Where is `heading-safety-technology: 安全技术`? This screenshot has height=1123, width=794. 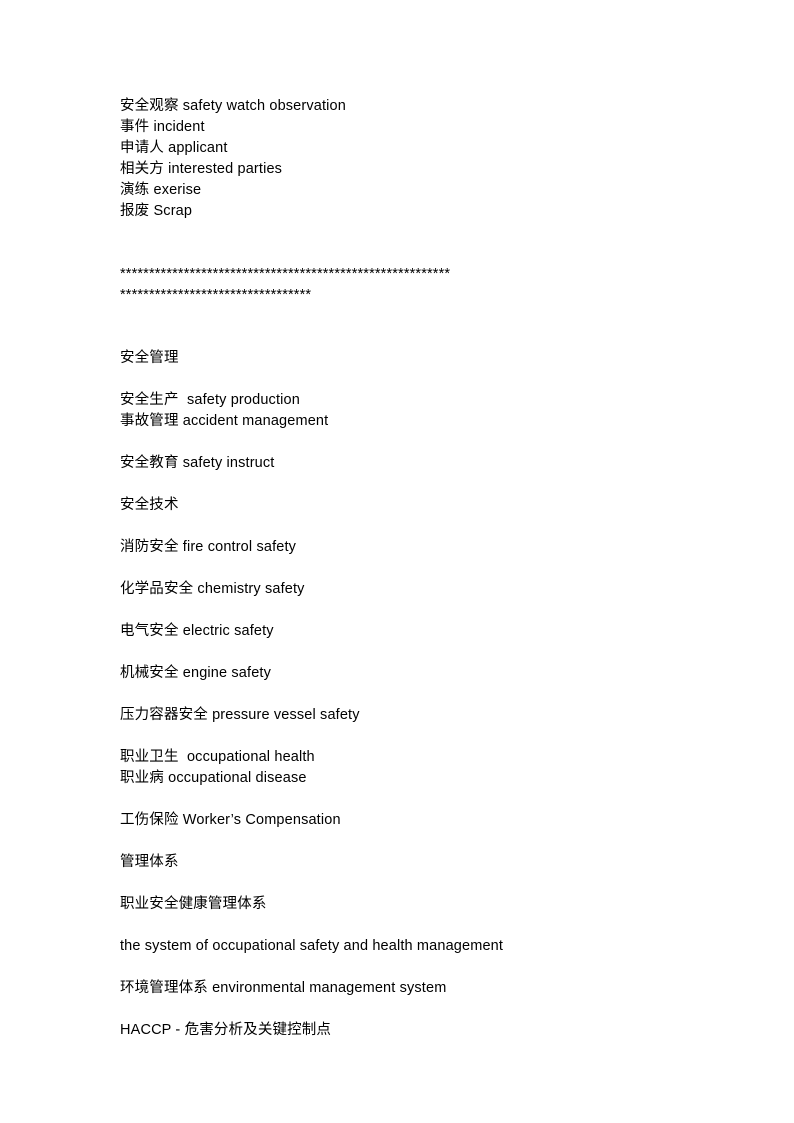
heading-safety-technology: 安全技术 is located at coordinates (149, 505).